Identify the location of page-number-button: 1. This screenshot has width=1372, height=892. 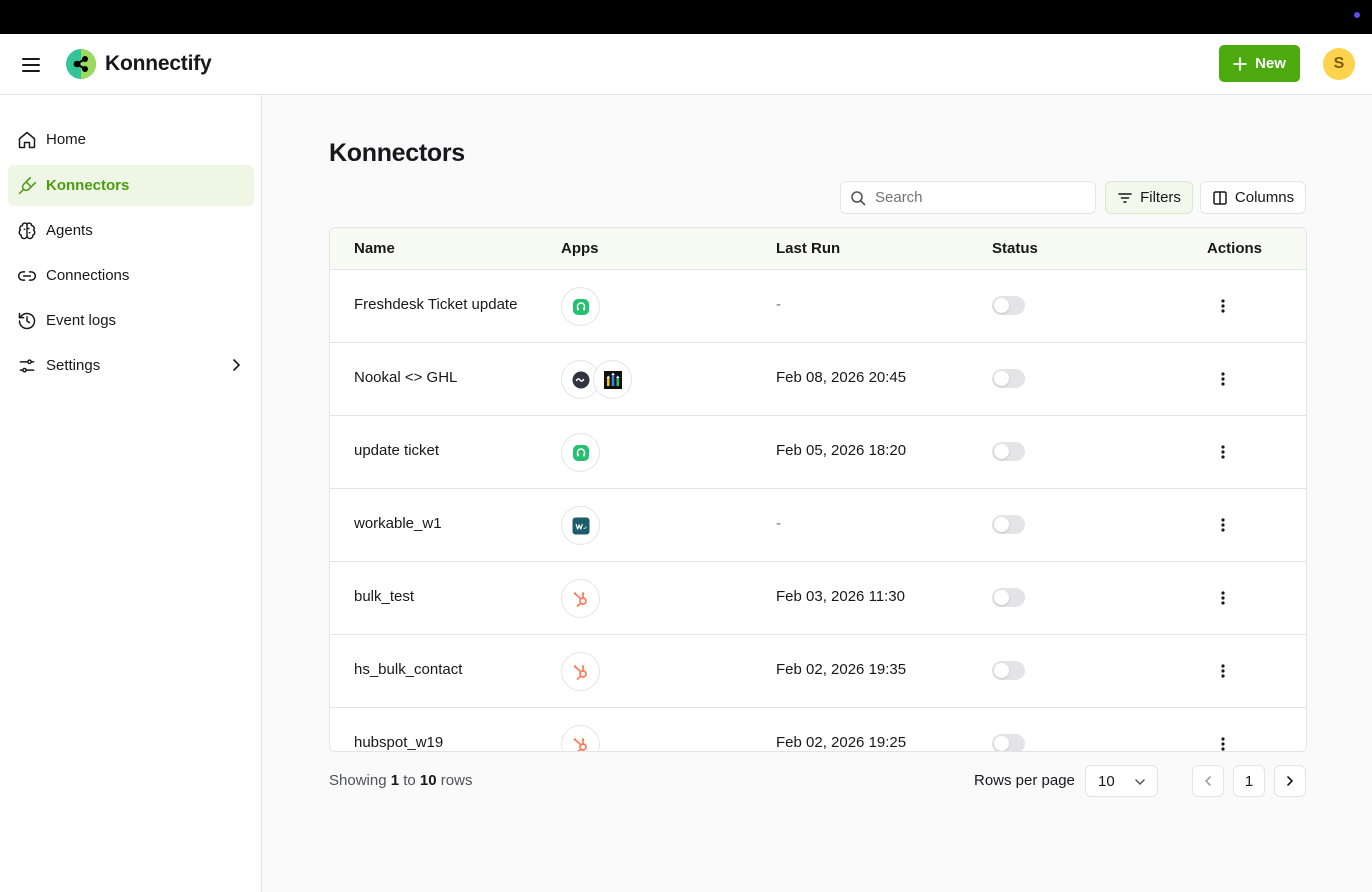
(1249, 781).